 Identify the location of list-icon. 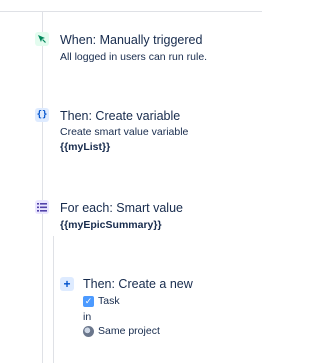
(42, 207).